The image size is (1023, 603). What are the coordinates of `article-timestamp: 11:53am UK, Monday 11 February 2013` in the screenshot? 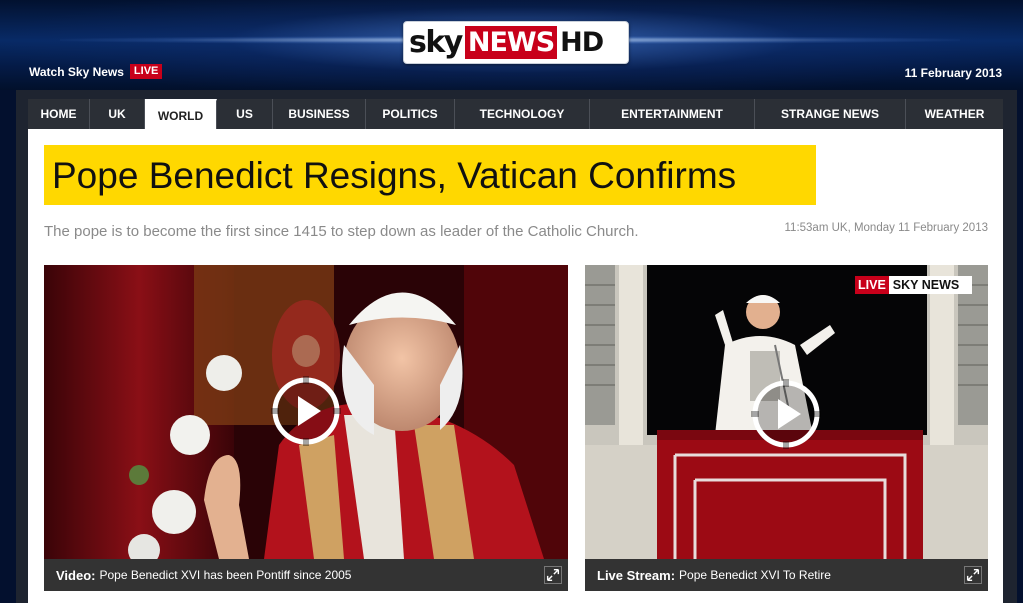 It's located at (886, 228).